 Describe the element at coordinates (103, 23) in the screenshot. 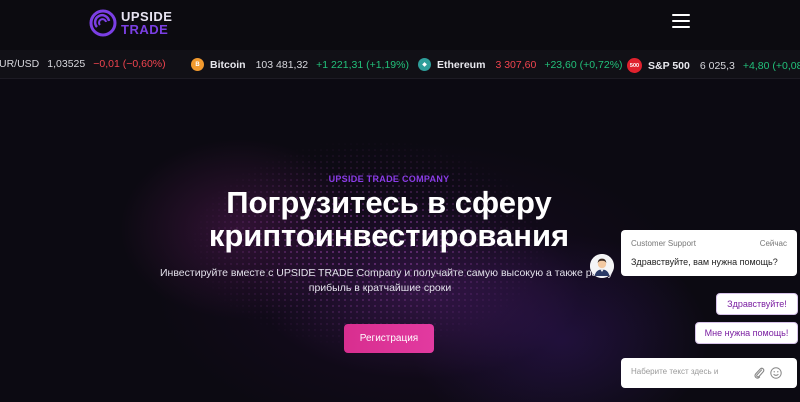

I see `logo-icon` at that location.